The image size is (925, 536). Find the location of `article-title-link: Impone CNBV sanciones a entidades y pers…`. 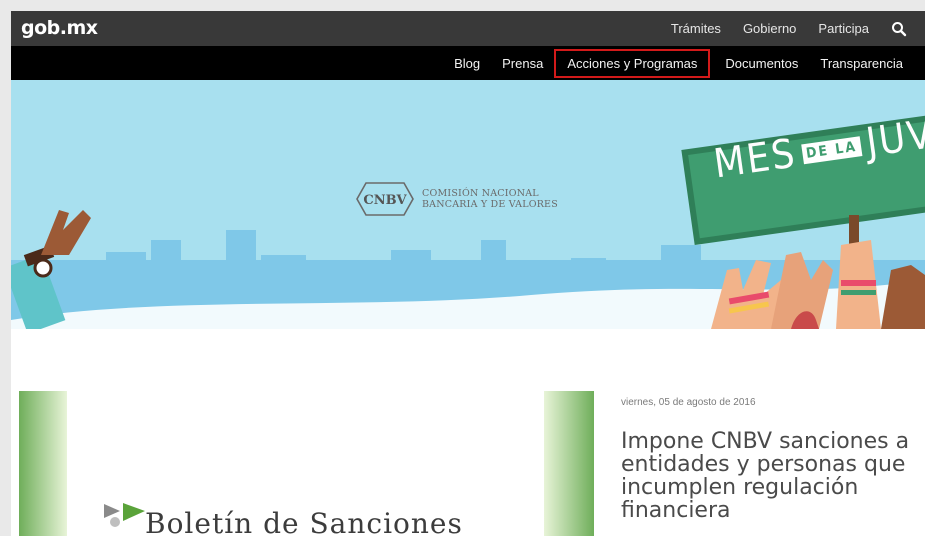

article-title-link: Impone CNBV sanciones a entidades y pers… is located at coordinates (771, 476).